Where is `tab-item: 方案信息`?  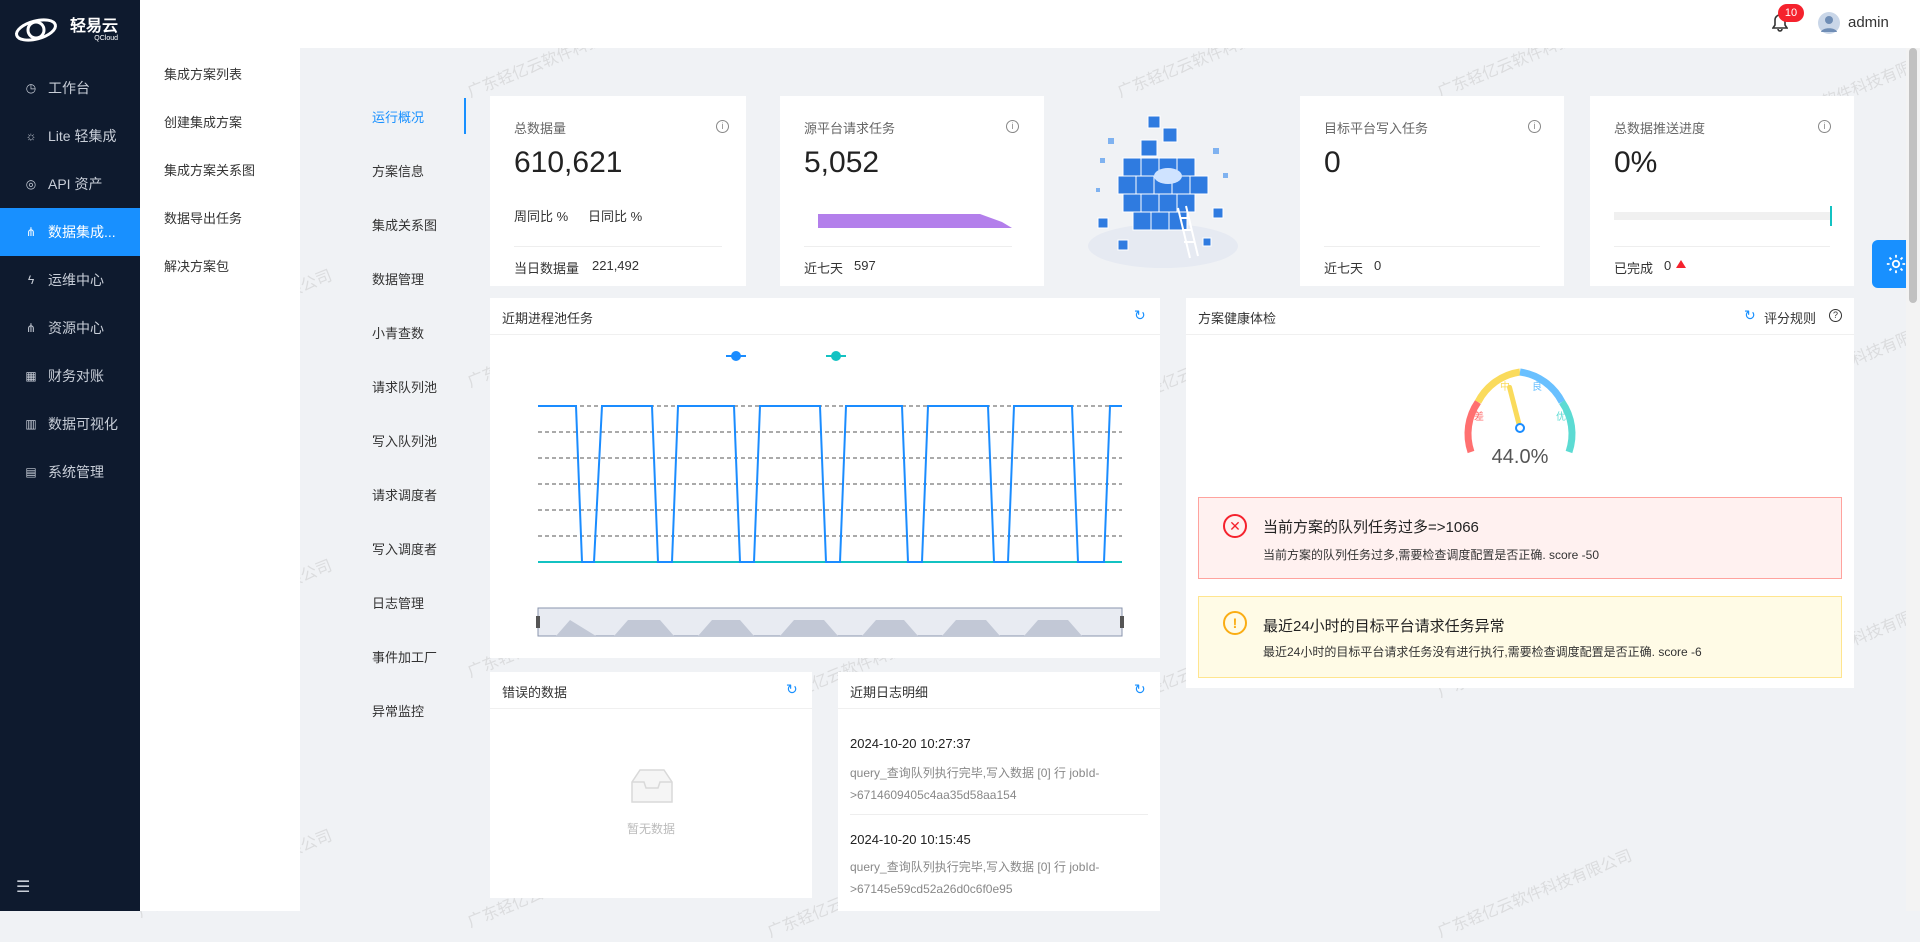 tab-item: 方案信息 is located at coordinates (398, 170).